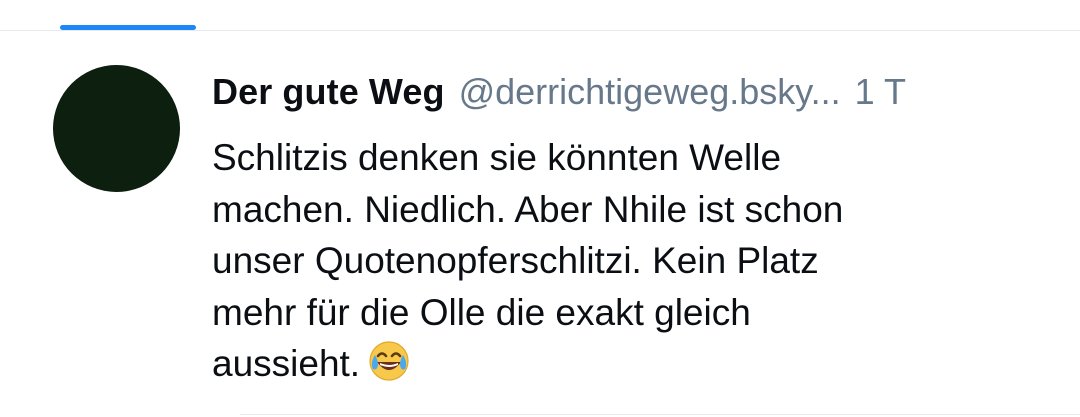 The height and width of the screenshot is (417, 1080). Describe the element at coordinates (389, 361) in the screenshot. I see `face-with-tears-of-joy-icon` at that location.